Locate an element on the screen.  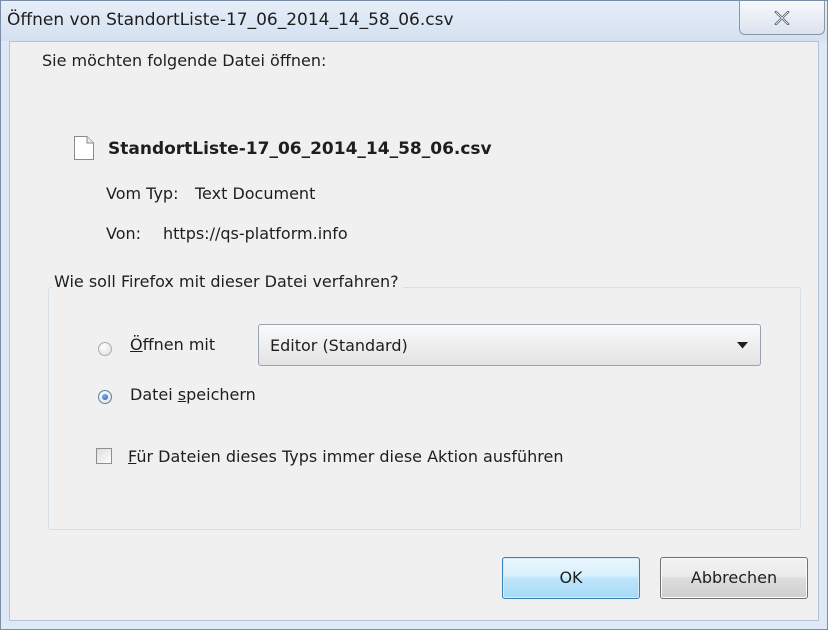
file-source-value: https://qs-platform.info is located at coordinates (255, 233).